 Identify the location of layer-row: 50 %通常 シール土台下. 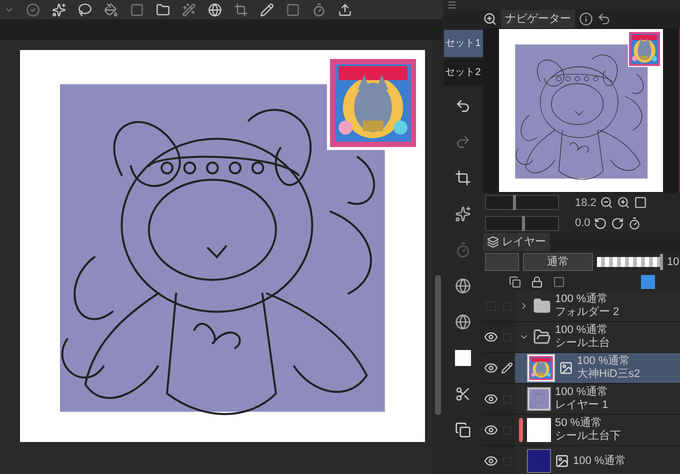
(597, 430).